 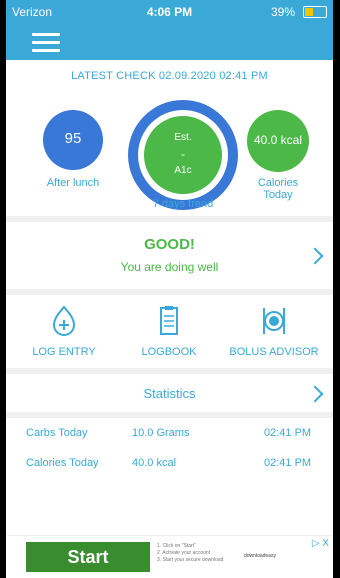 I want to click on glucose-value: 95, so click(x=73, y=138).